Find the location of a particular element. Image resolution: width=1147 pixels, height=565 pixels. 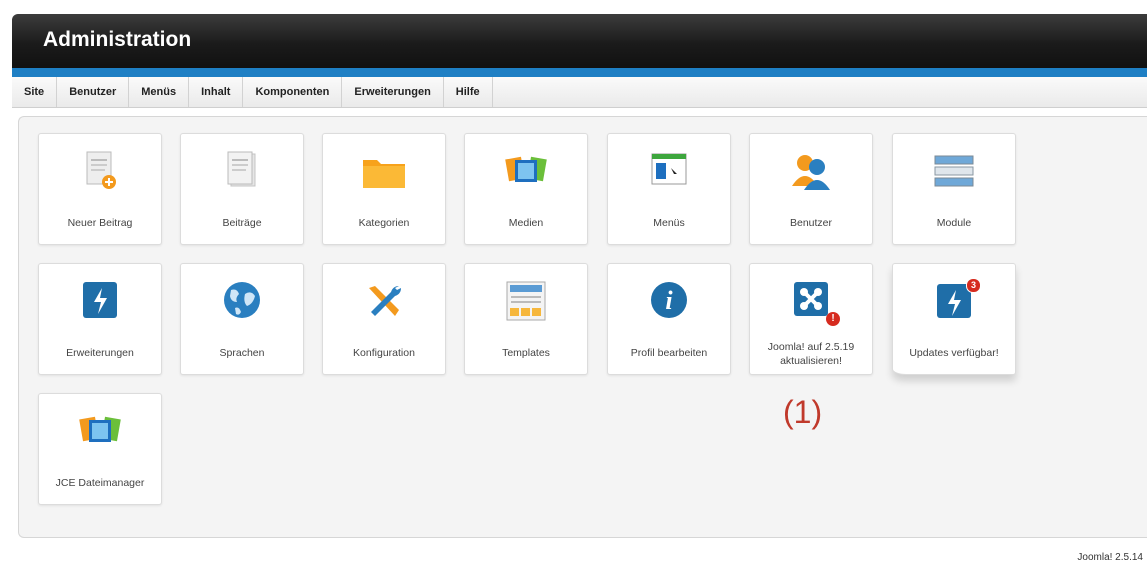

tile-new-article: Neuer Beitrag is located at coordinates (100, 189).